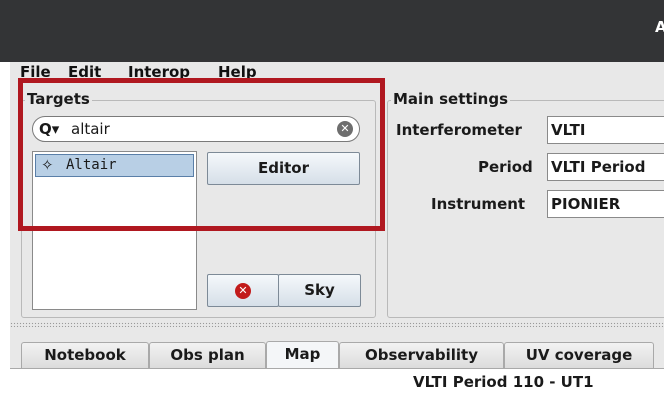 Image resolution: width=664 pixels, height=394 pixels. Describe the element at coordinates (207, 355) in the screenshot. I see `tab-obs-plan: Obs plan` at that location.